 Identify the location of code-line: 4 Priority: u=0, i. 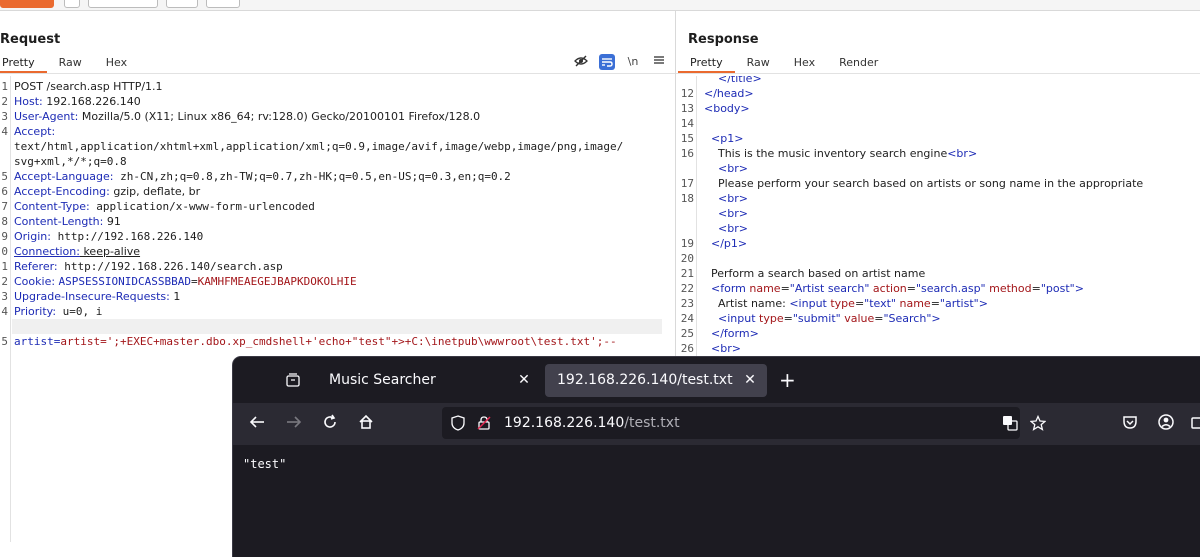
(337, 311).